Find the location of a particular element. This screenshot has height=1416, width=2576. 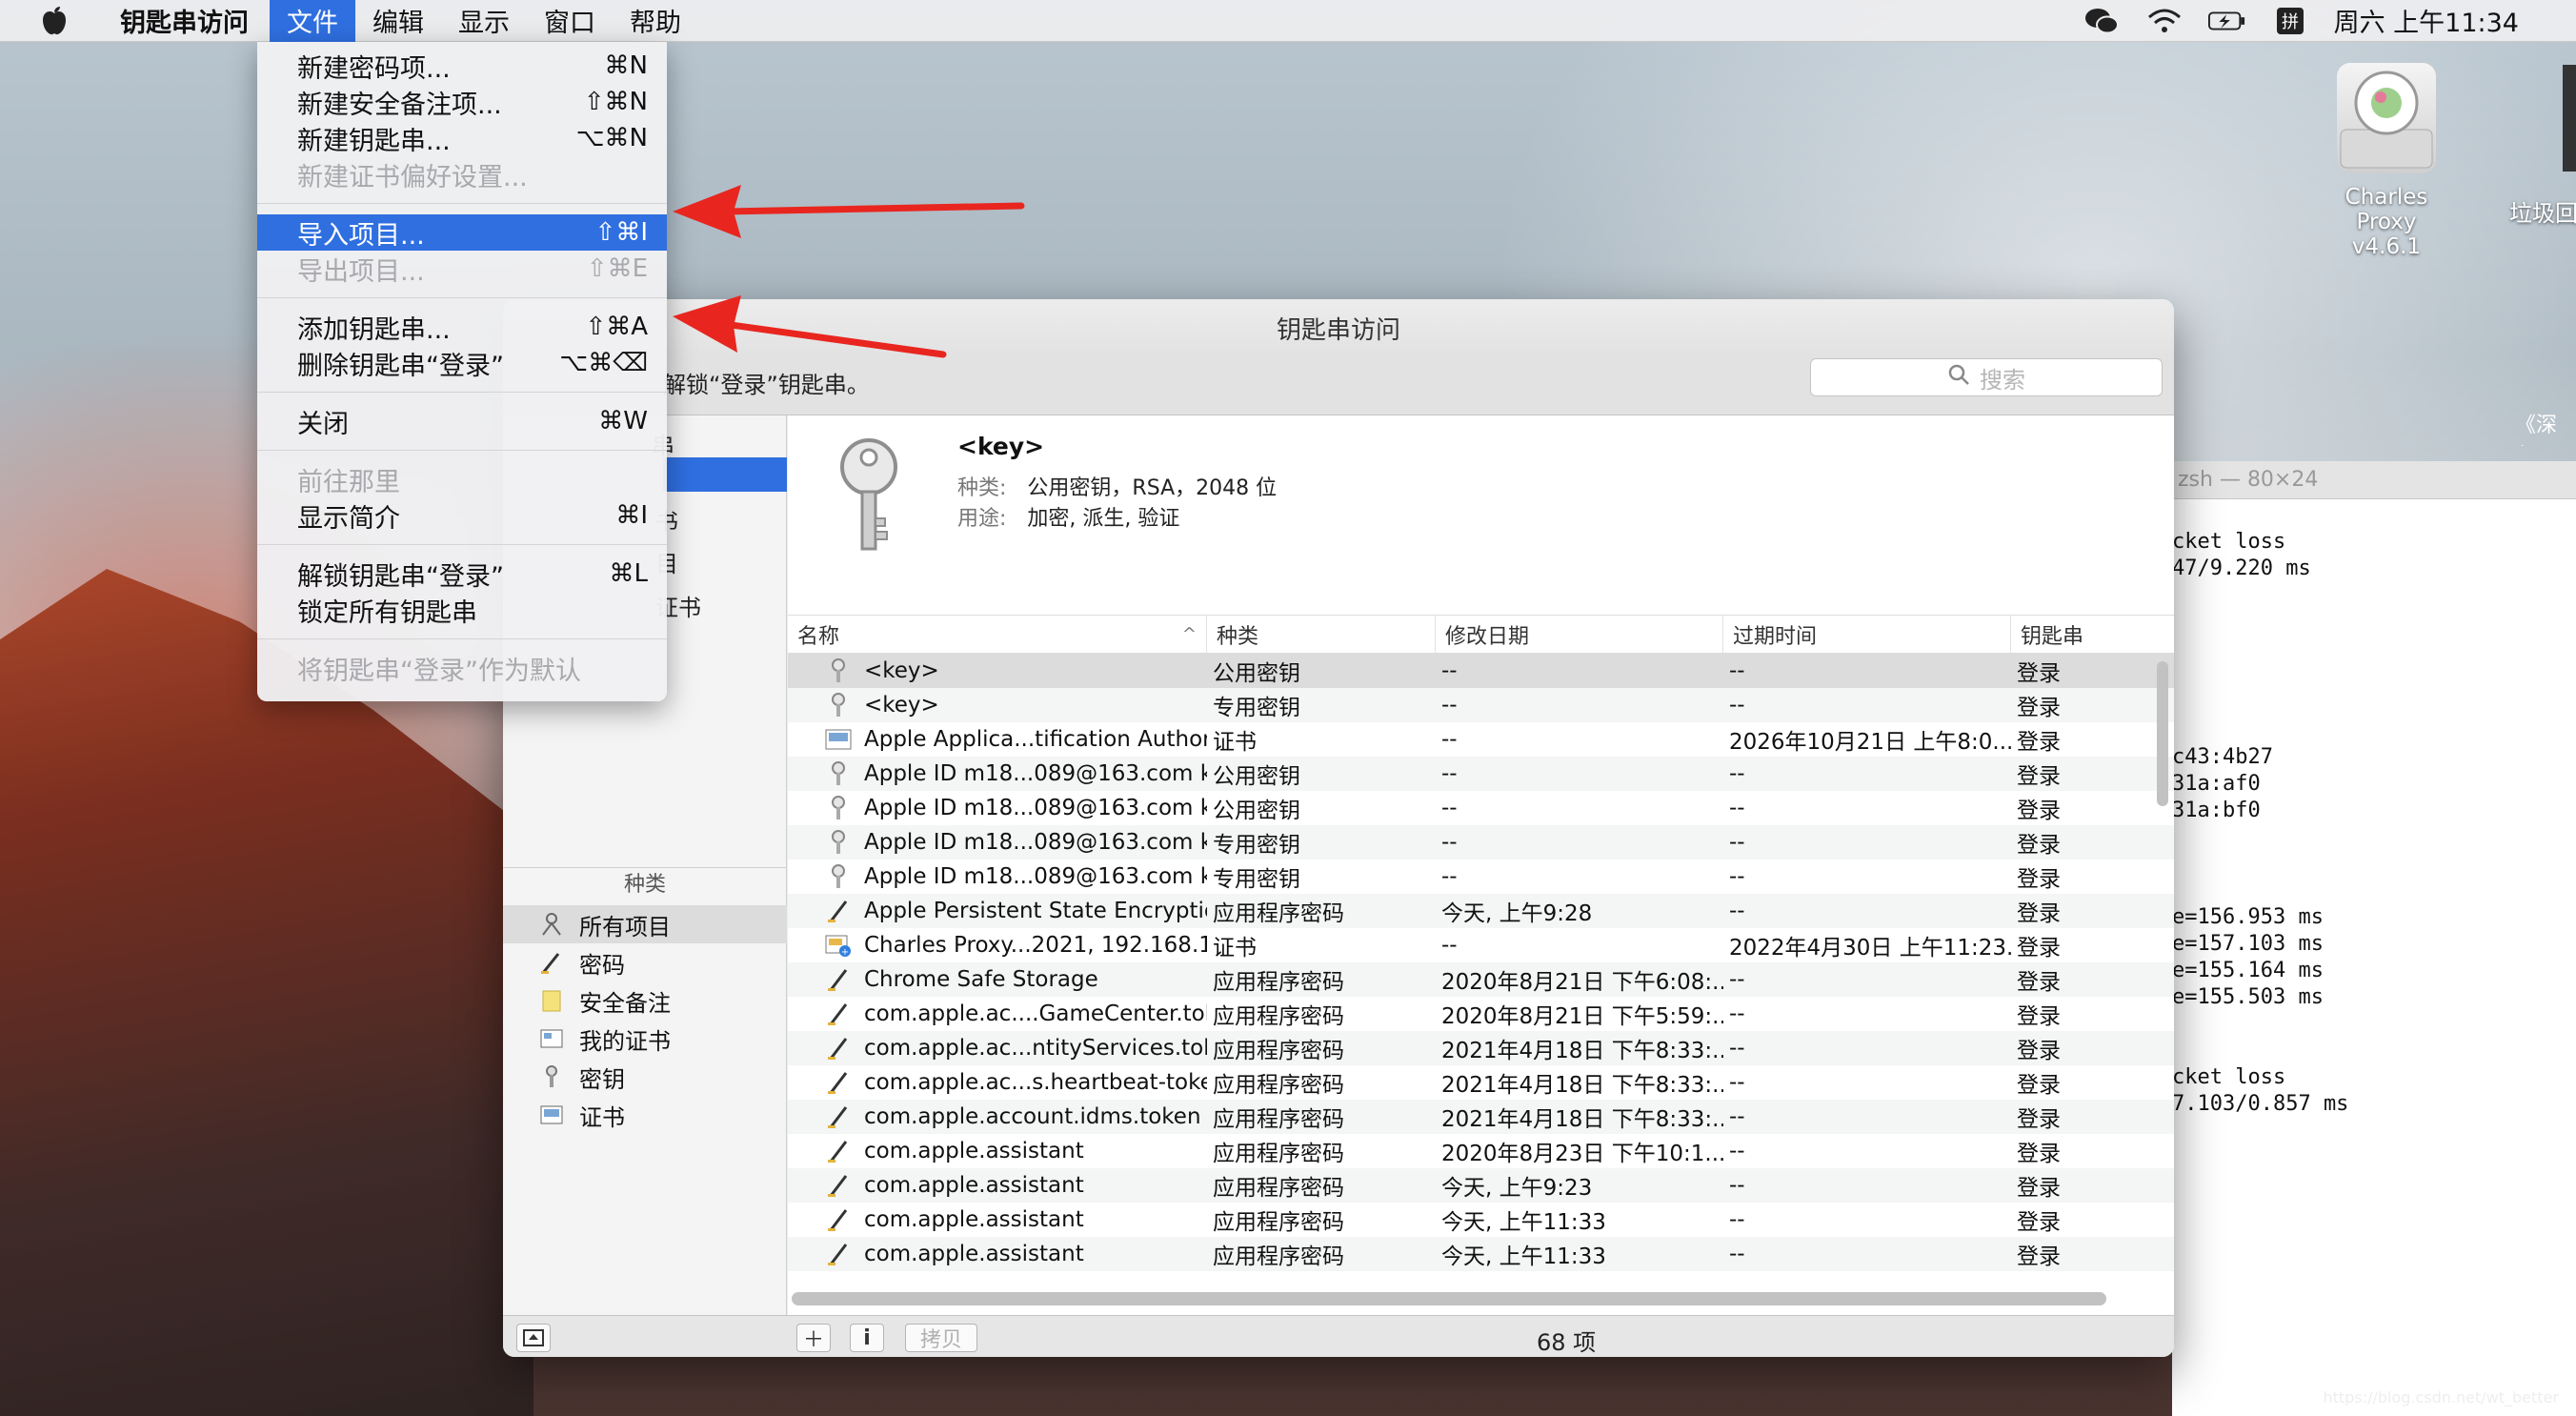

menu-item-new-keychain: 新建钥匙串... ⌥⌘N is located at coordinates (462, 138).